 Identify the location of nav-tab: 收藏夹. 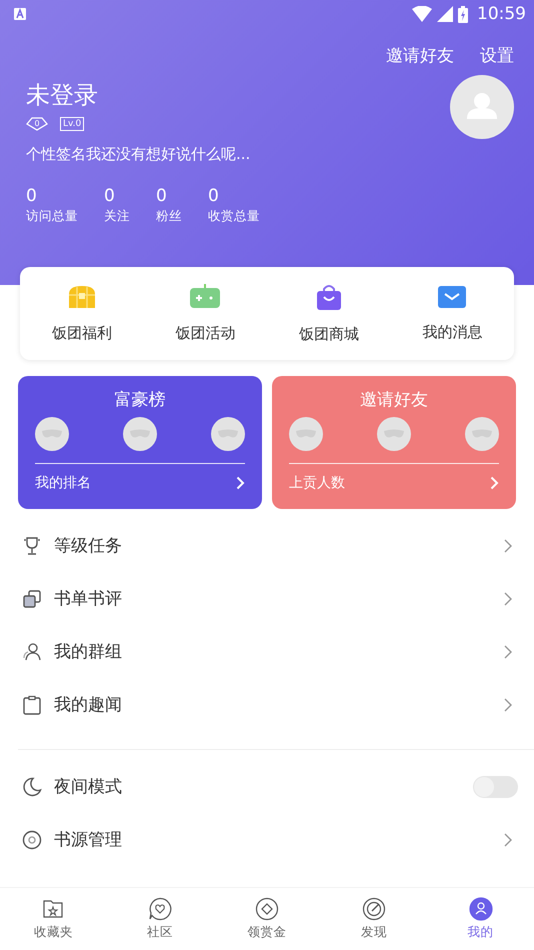
(53, 919).